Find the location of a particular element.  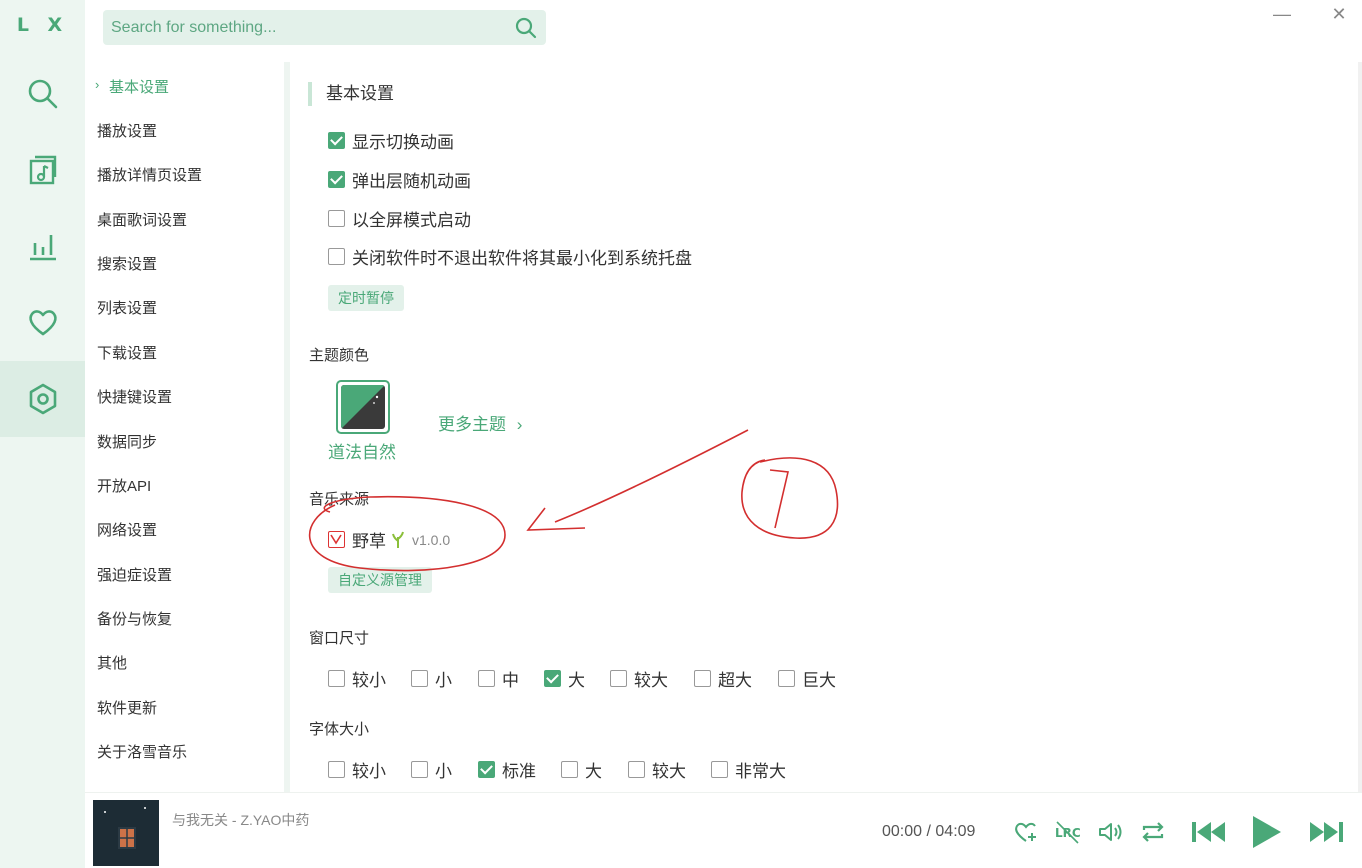

font-size-option: 标准 is located at coordinates (507, 769).